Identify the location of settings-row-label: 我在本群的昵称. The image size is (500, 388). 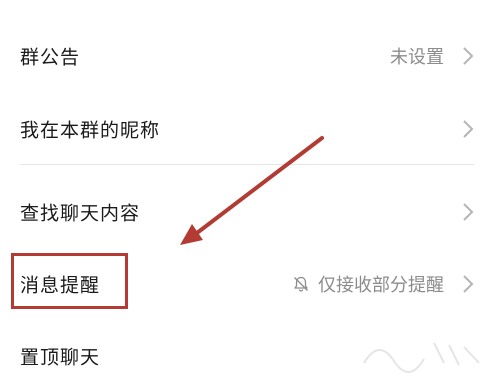
(90, 130).